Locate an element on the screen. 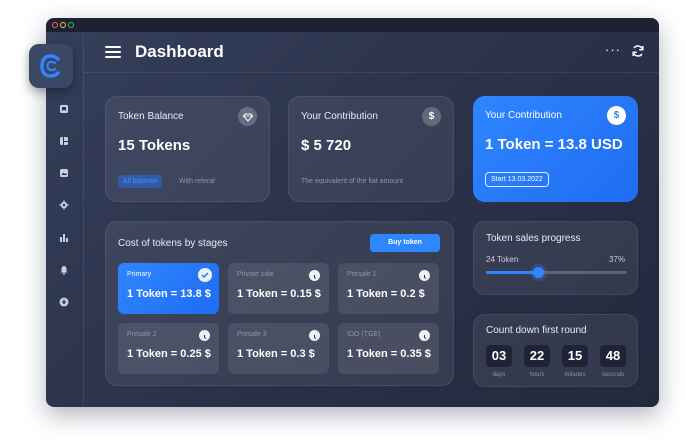 The image size is (686, 444). stage-name: Primary is located at coordinates (139, 274).